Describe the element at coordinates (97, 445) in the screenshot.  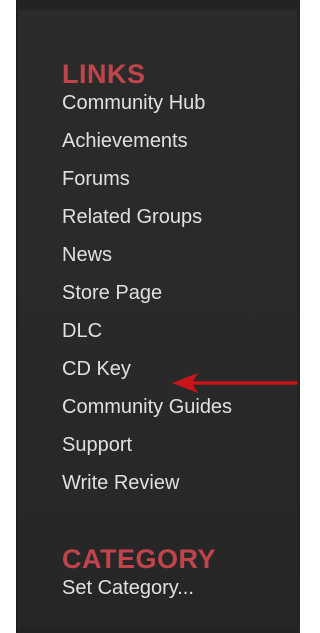
I see `link-support: Support` at that location.